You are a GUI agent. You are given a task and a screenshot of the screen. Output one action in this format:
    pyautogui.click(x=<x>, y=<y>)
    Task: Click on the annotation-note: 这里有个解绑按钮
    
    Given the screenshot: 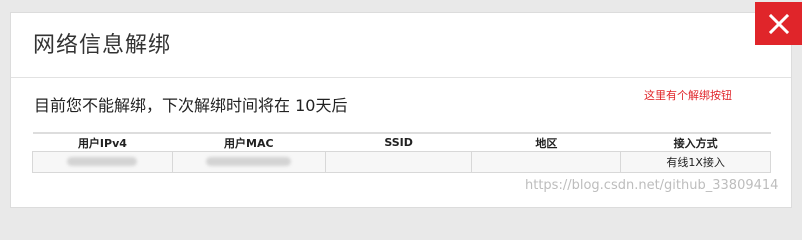 What is the action you would take?
    pyautogui.click(x=688, y=95)
    